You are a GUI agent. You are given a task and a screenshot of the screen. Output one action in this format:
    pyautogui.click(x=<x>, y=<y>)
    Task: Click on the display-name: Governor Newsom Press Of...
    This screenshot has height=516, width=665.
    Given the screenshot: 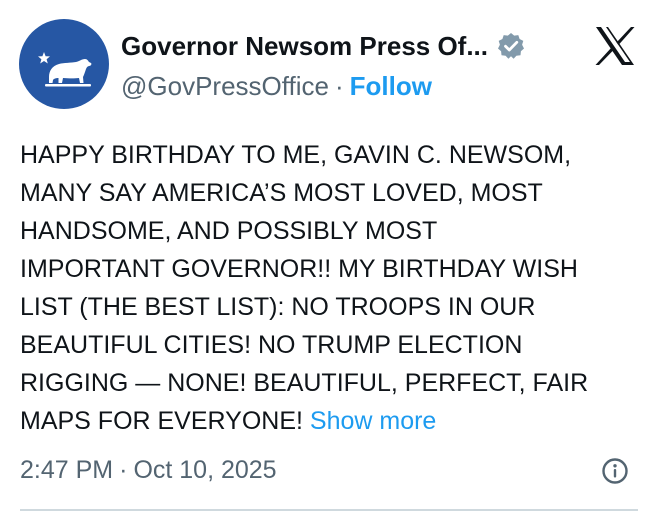 What is the action you would take?
    pyautogui.click(x=304, y=46)
    